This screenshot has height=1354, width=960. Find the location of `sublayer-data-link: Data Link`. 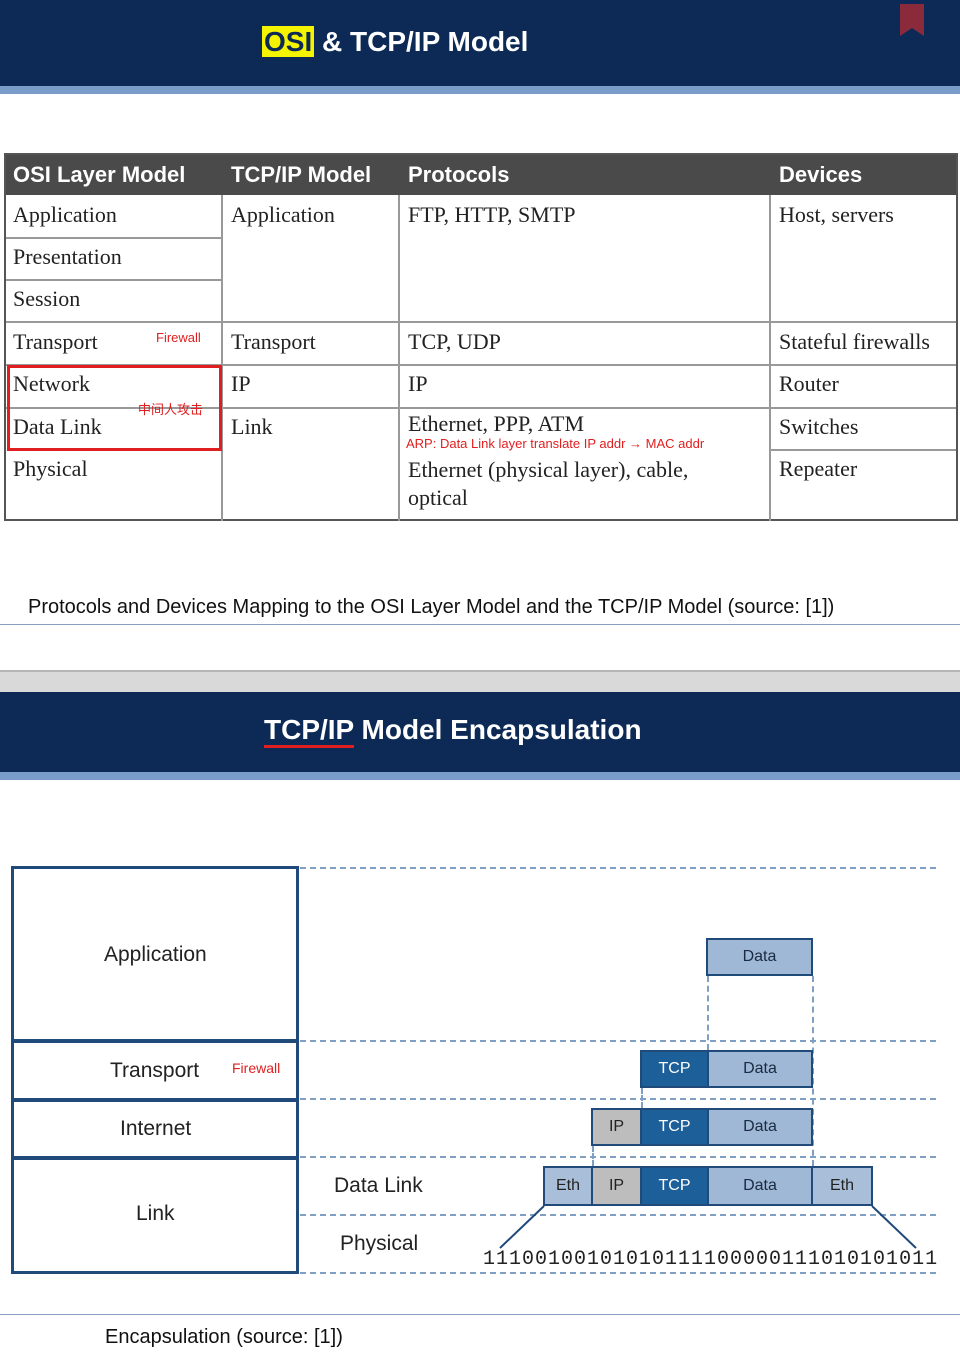

sublayer-data-link: Data Link is located at coordinates (378, 1185).